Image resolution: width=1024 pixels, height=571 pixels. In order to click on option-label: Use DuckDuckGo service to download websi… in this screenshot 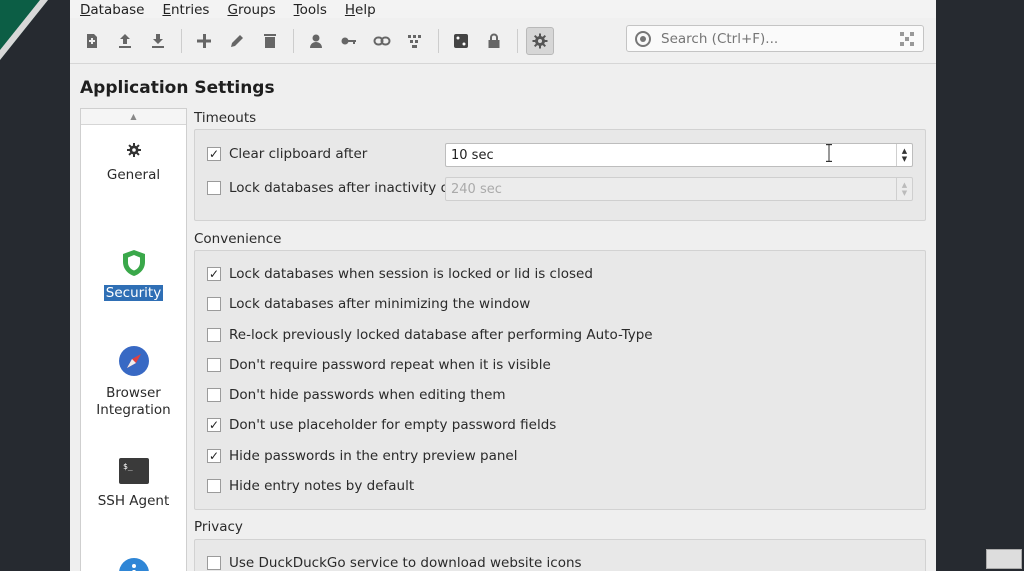, I will do `click(405, 563)`.